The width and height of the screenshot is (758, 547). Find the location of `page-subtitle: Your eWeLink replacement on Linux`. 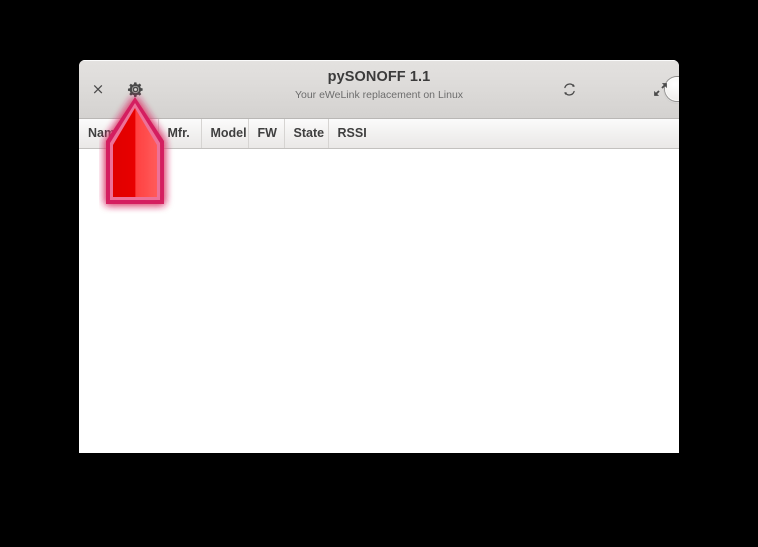

page-subtitle: Your eWeLink replacement on Linux is located at coordinates (379, 95).